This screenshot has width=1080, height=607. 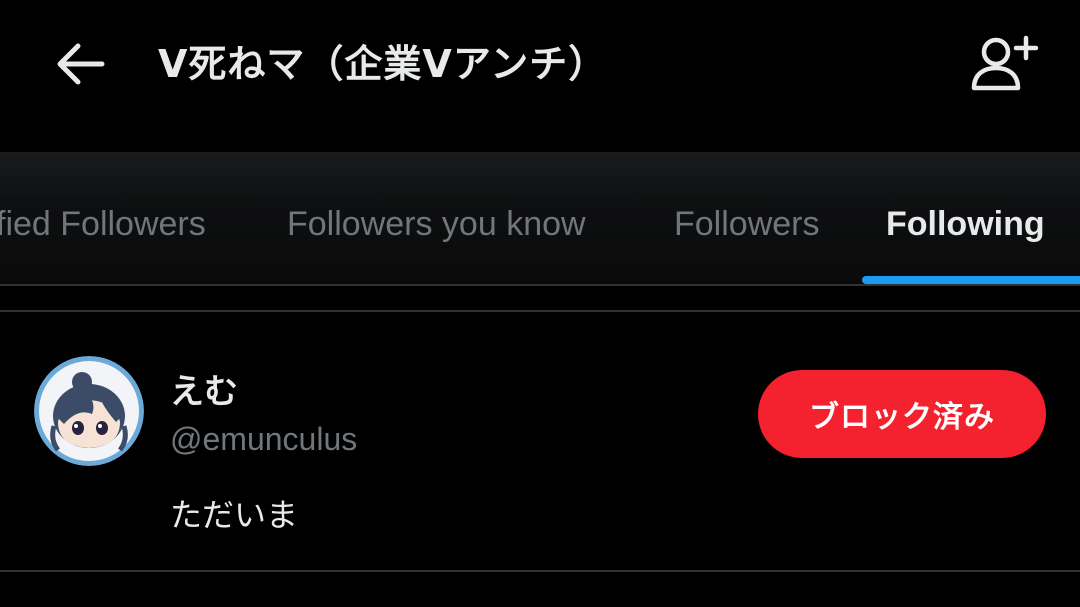 I want to click on user-handle: @emunculus, so click(x=263, y=439).